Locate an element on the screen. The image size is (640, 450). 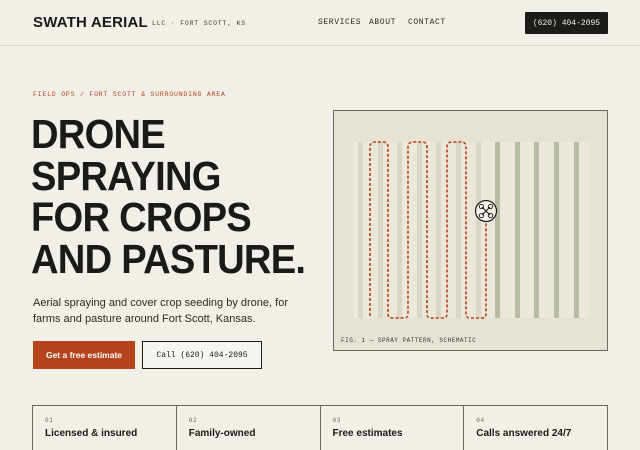
feature-item: 04 Calls answered 24/7 is located at coordinates (535, 428).